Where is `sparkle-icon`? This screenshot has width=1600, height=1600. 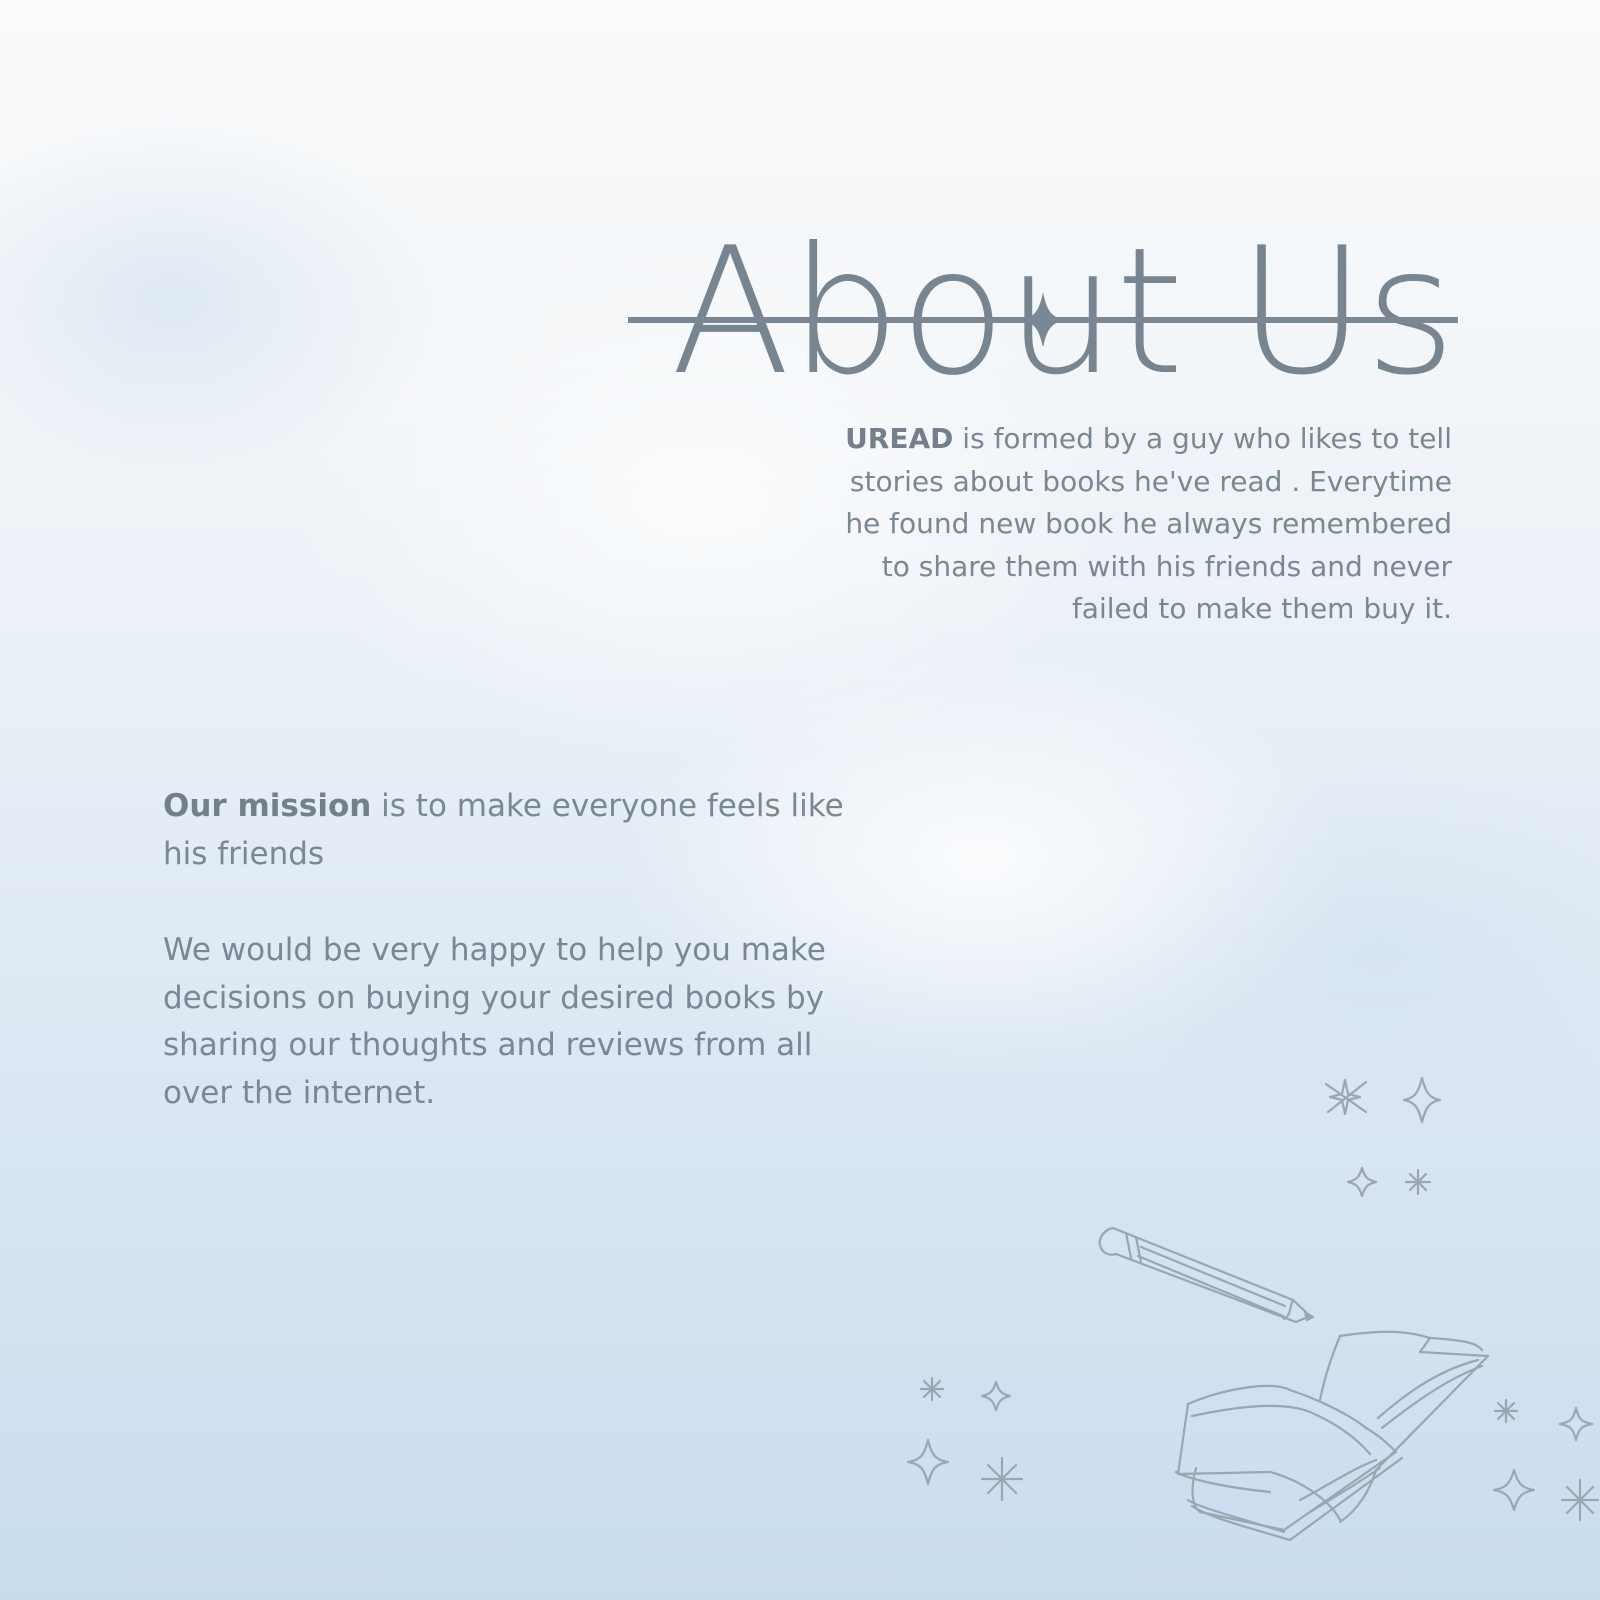 sparkle-icon is located at coordinates (1253, 1299).